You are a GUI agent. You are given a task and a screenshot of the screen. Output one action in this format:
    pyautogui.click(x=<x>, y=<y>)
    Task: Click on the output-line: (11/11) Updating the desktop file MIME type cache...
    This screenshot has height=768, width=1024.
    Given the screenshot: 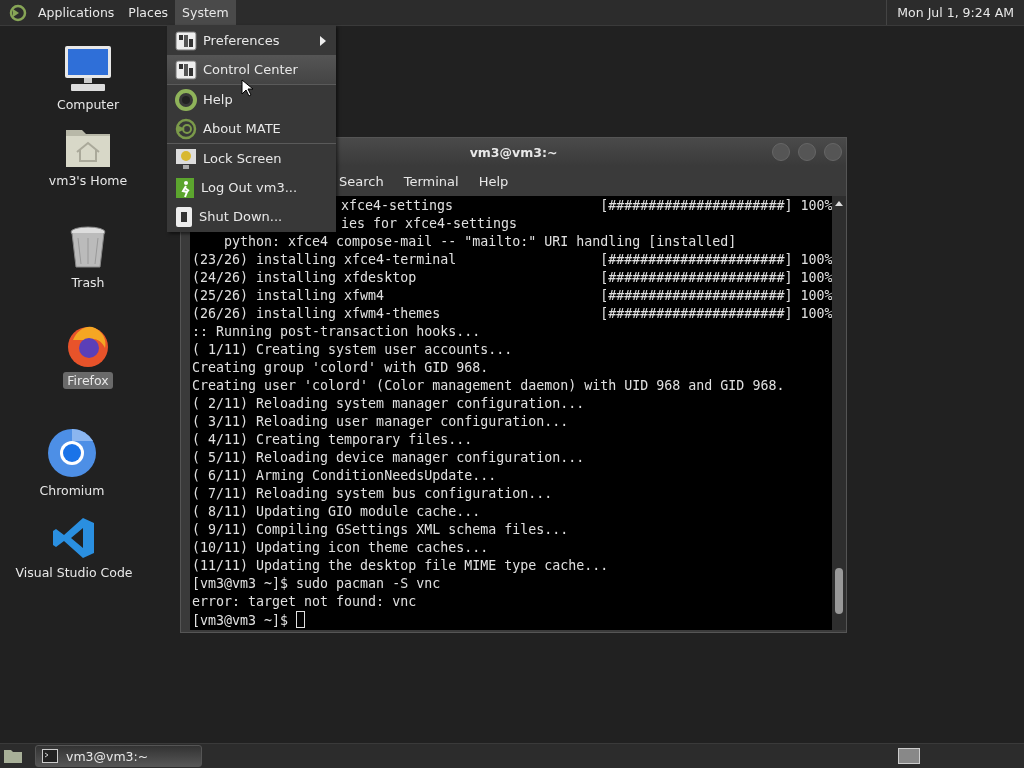 What is the action you would take?
    pyautogui.click(x=400, y=565)
    